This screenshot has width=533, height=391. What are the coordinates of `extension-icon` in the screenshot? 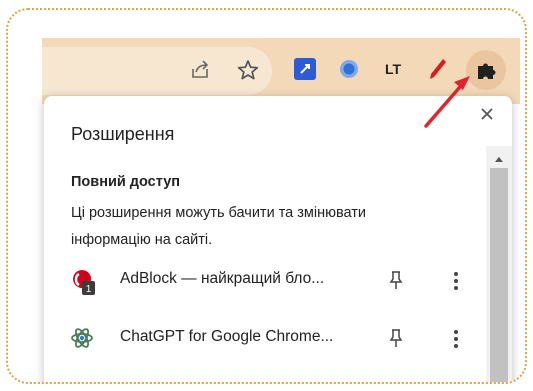 It's located at (305, 69).